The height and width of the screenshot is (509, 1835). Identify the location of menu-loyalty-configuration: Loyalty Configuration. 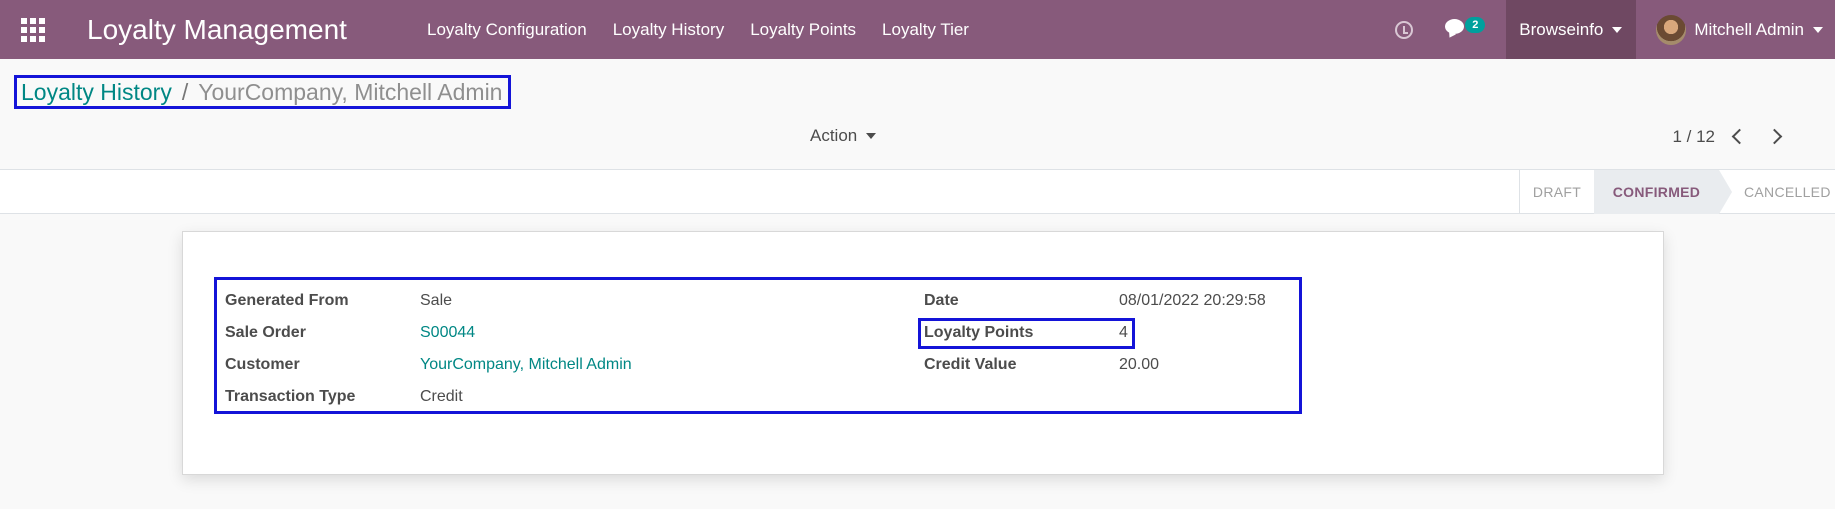
(507, 30).